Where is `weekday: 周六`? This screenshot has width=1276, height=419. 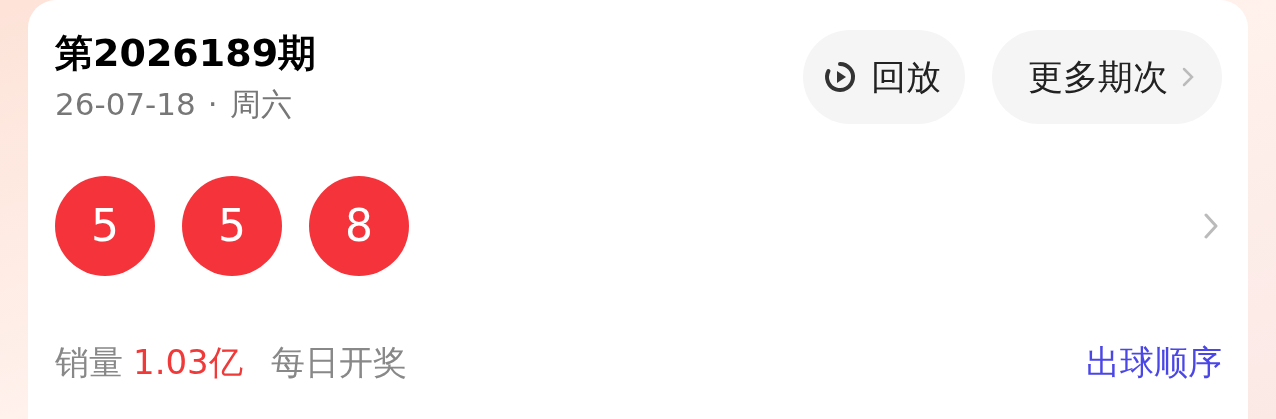 weekday: 周六 is located at coordinates (260, 104).